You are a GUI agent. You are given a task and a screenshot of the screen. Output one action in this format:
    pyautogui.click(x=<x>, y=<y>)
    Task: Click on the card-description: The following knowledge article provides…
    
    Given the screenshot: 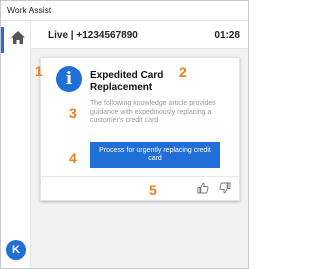 What is the action you would take?
    pyautogui.click(x=153, y=112)
    